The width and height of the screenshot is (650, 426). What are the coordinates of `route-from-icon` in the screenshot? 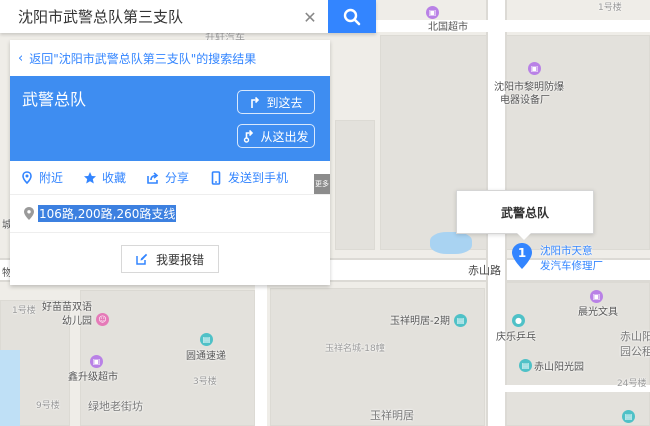 It's located at (249, 136).